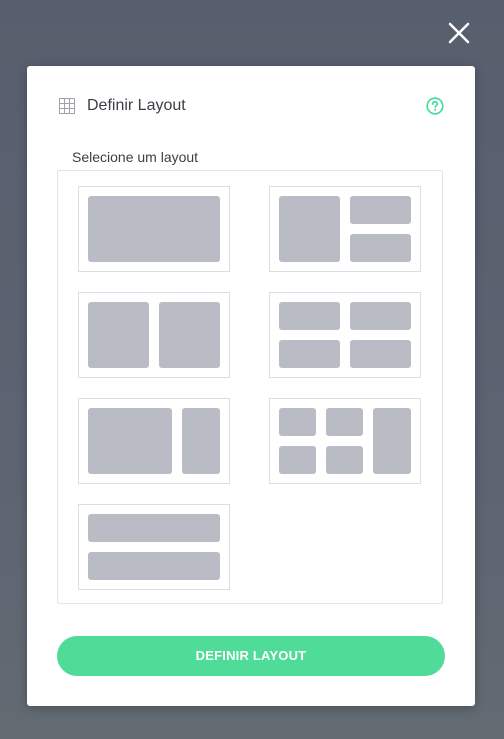 The image size is (504, 739). I want to click on section-label: Selecione um layout, so click(135, 157).